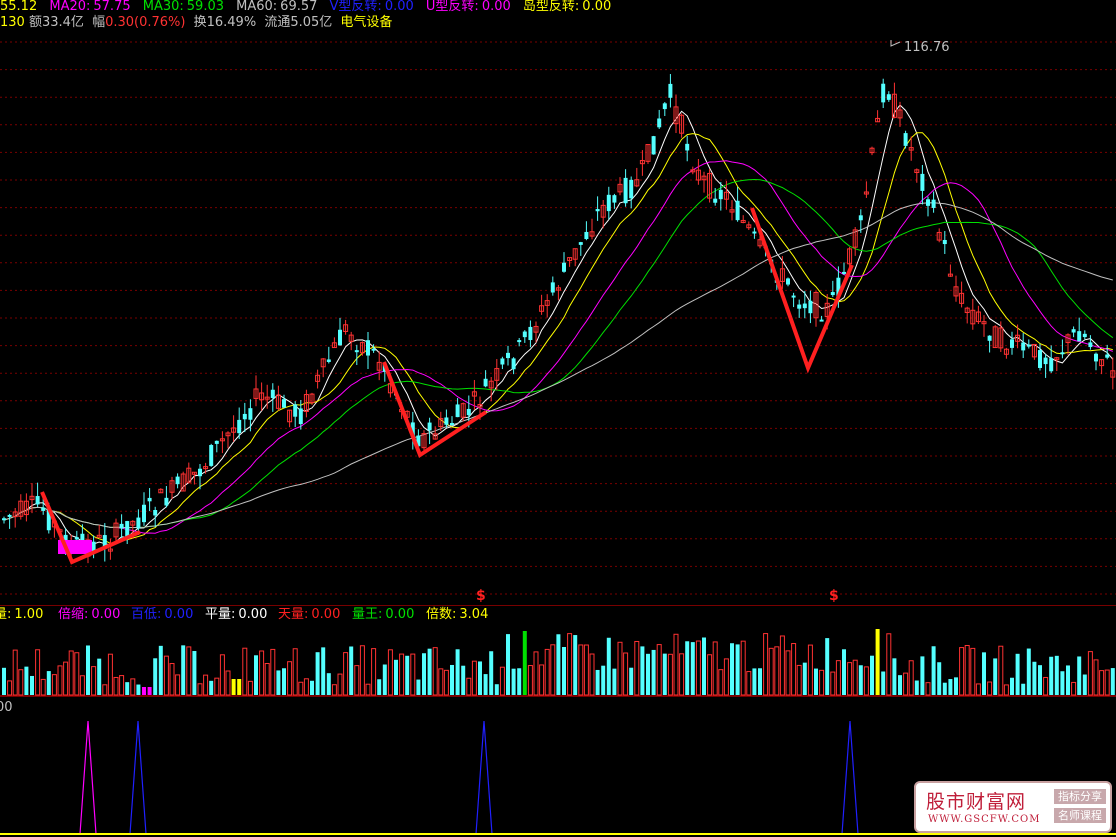  I want to click on low-value: 0.00, so click(178, 614).